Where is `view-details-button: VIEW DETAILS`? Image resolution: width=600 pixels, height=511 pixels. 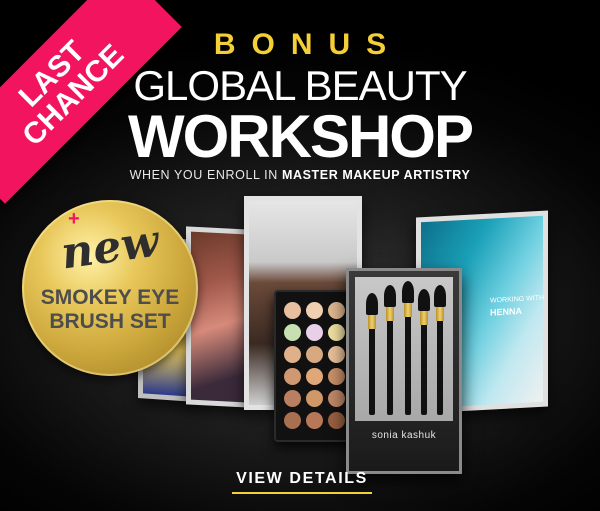
view-details-button: VIEW DETAILS is located at coordinates (302, 479).